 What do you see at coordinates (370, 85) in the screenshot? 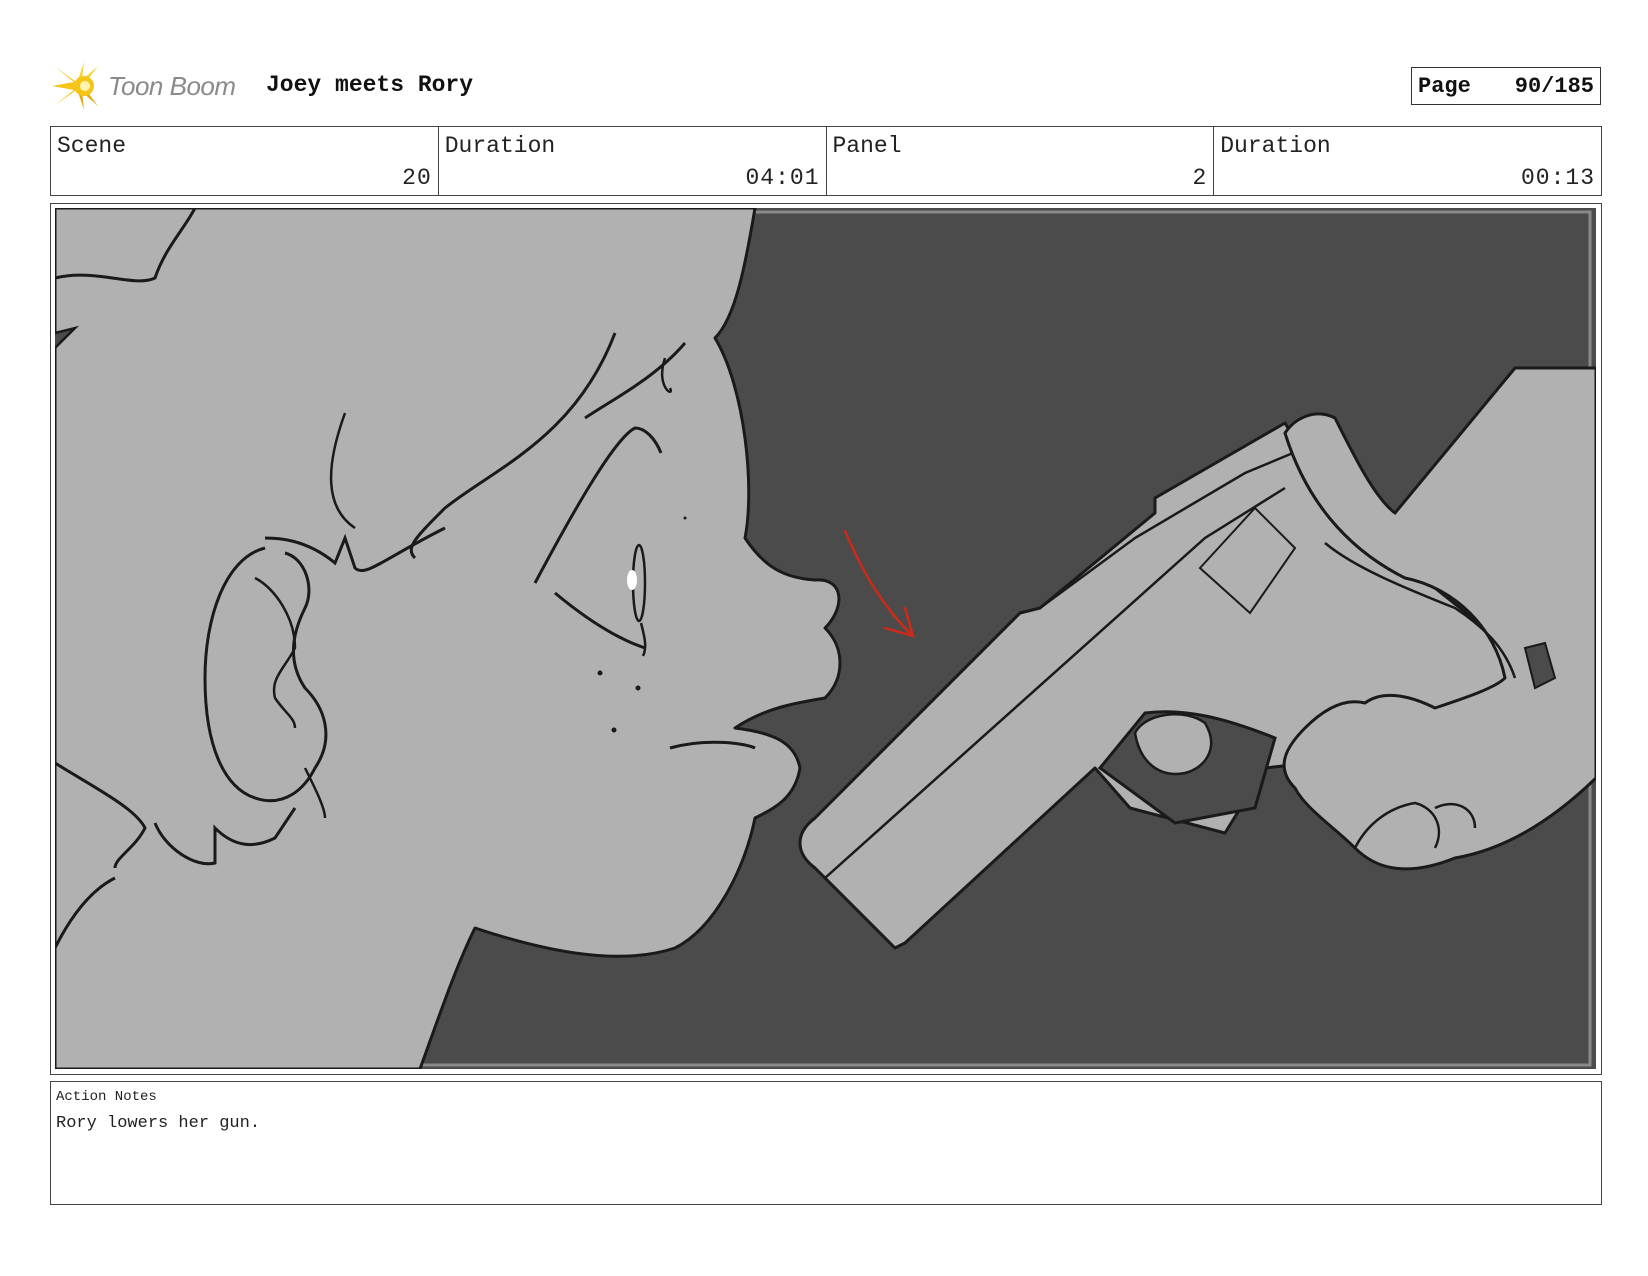
I see `project-title: Joey meets Rory` at bounding box center [370, 85].